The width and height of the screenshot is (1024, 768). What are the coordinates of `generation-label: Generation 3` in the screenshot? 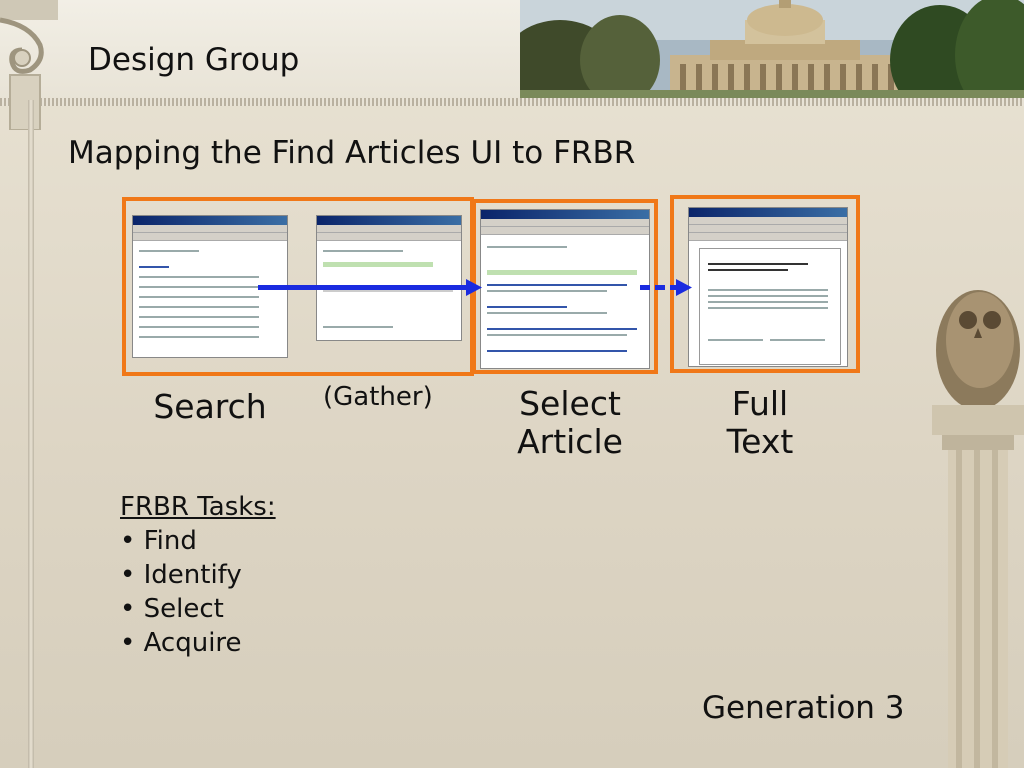 It's located at (803, 708).